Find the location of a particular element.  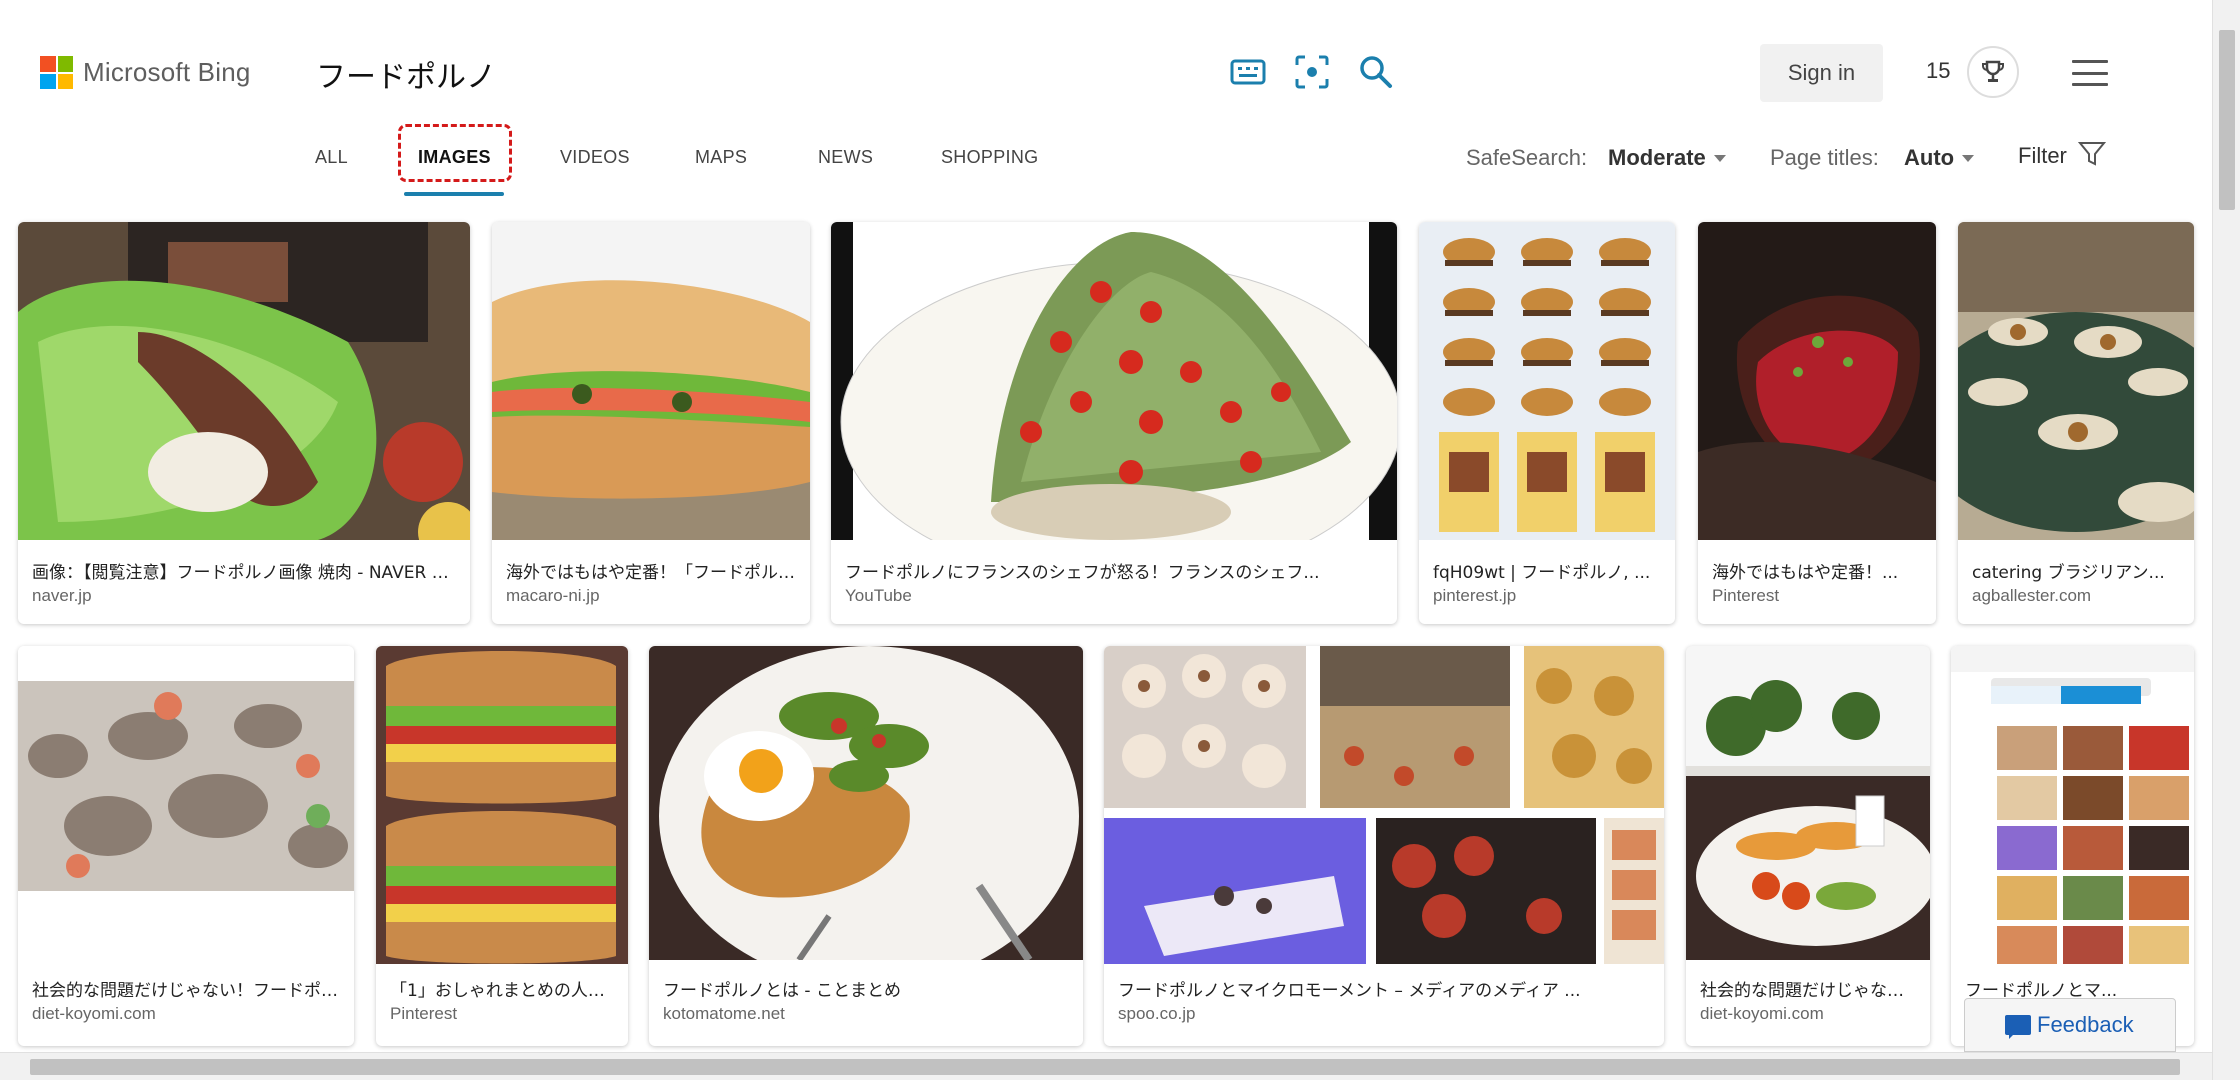

feedback-icon is located at coordinates (2018, 1027).